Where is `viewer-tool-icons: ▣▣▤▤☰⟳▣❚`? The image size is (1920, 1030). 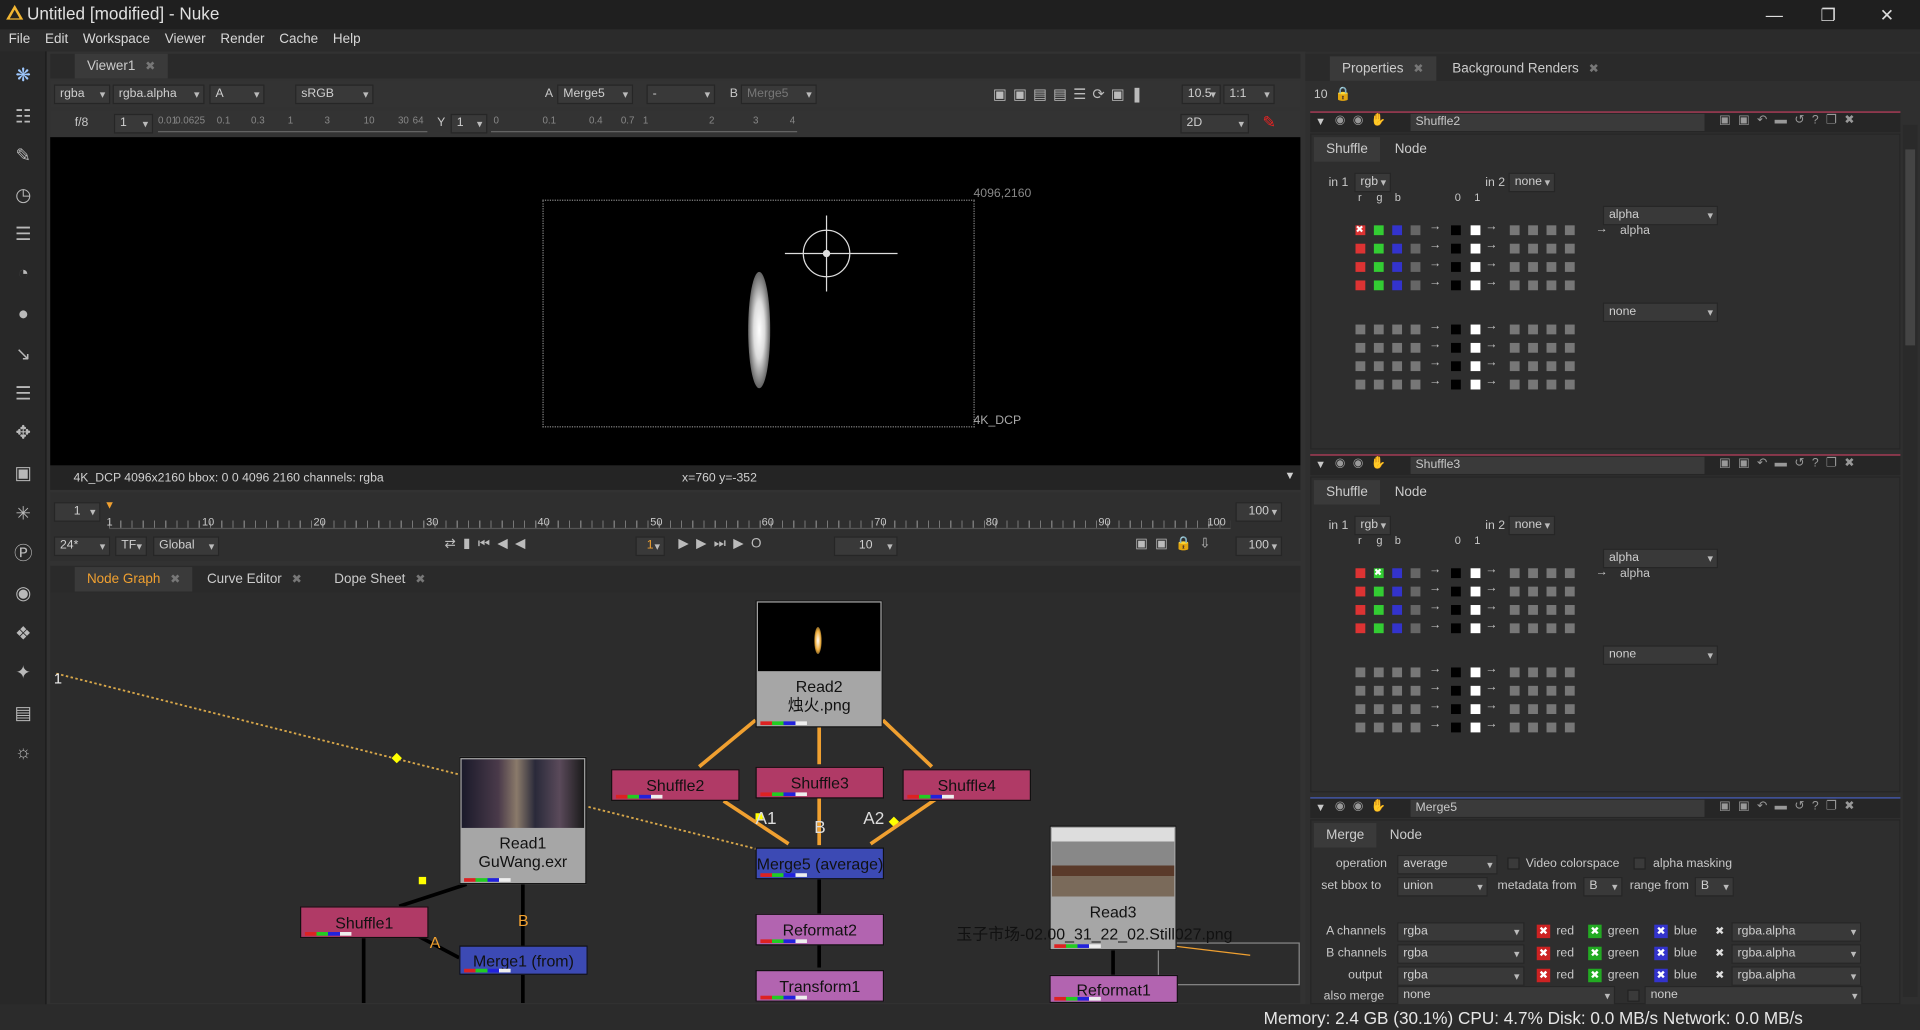
viewer-tool-icons: ▣▣▤▤☰⟳▣❚ is located at coordinates (1078, 94).